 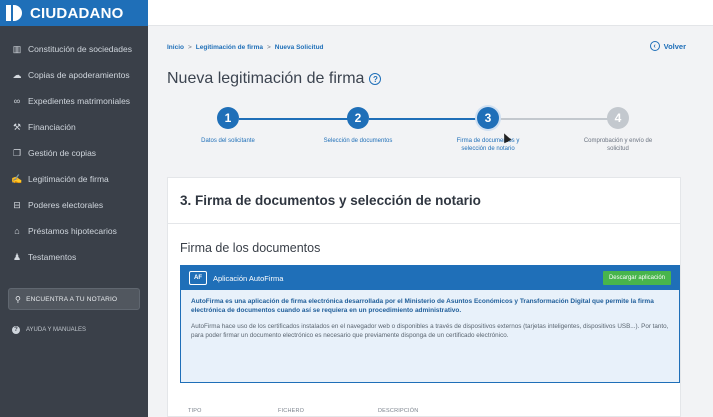 What do you see at coordinates (18, 299) in the screenshot?
I see `search-icon: ⚲` at bounding box center [18, 299].